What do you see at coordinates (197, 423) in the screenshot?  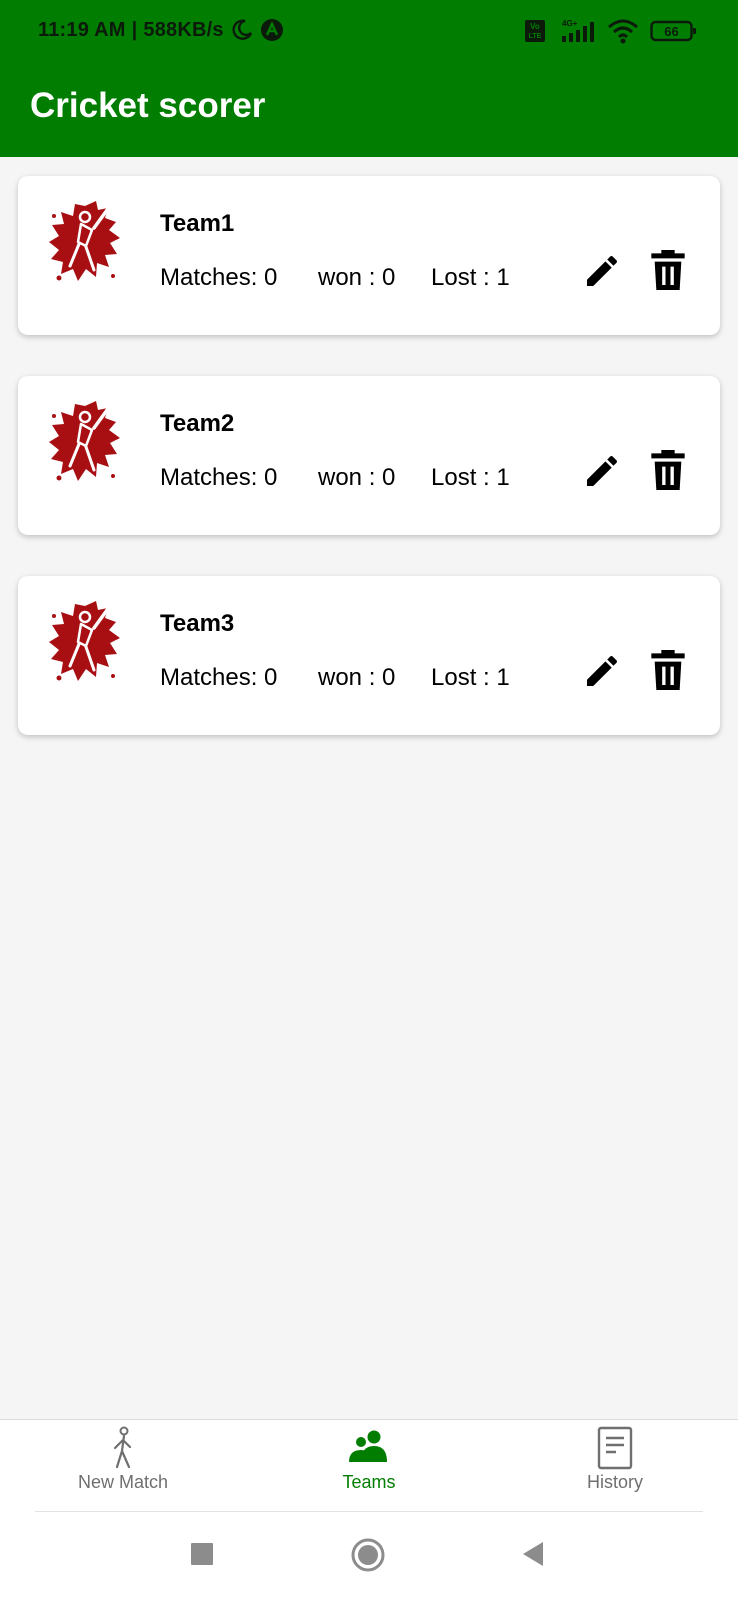 I see `team-name: Team2` at bounding box center [197, 423].